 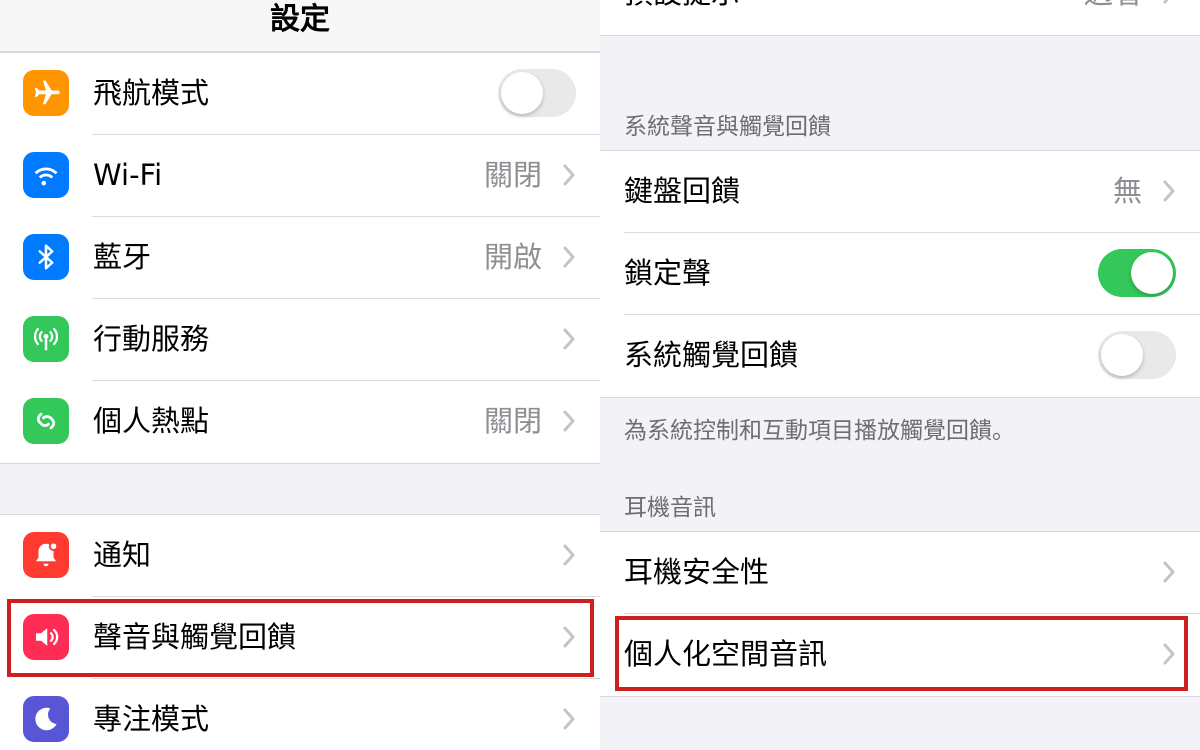 I want to click on settings-row-system-haptics: 系統觸覺回饋, so click(x=900, y=356).